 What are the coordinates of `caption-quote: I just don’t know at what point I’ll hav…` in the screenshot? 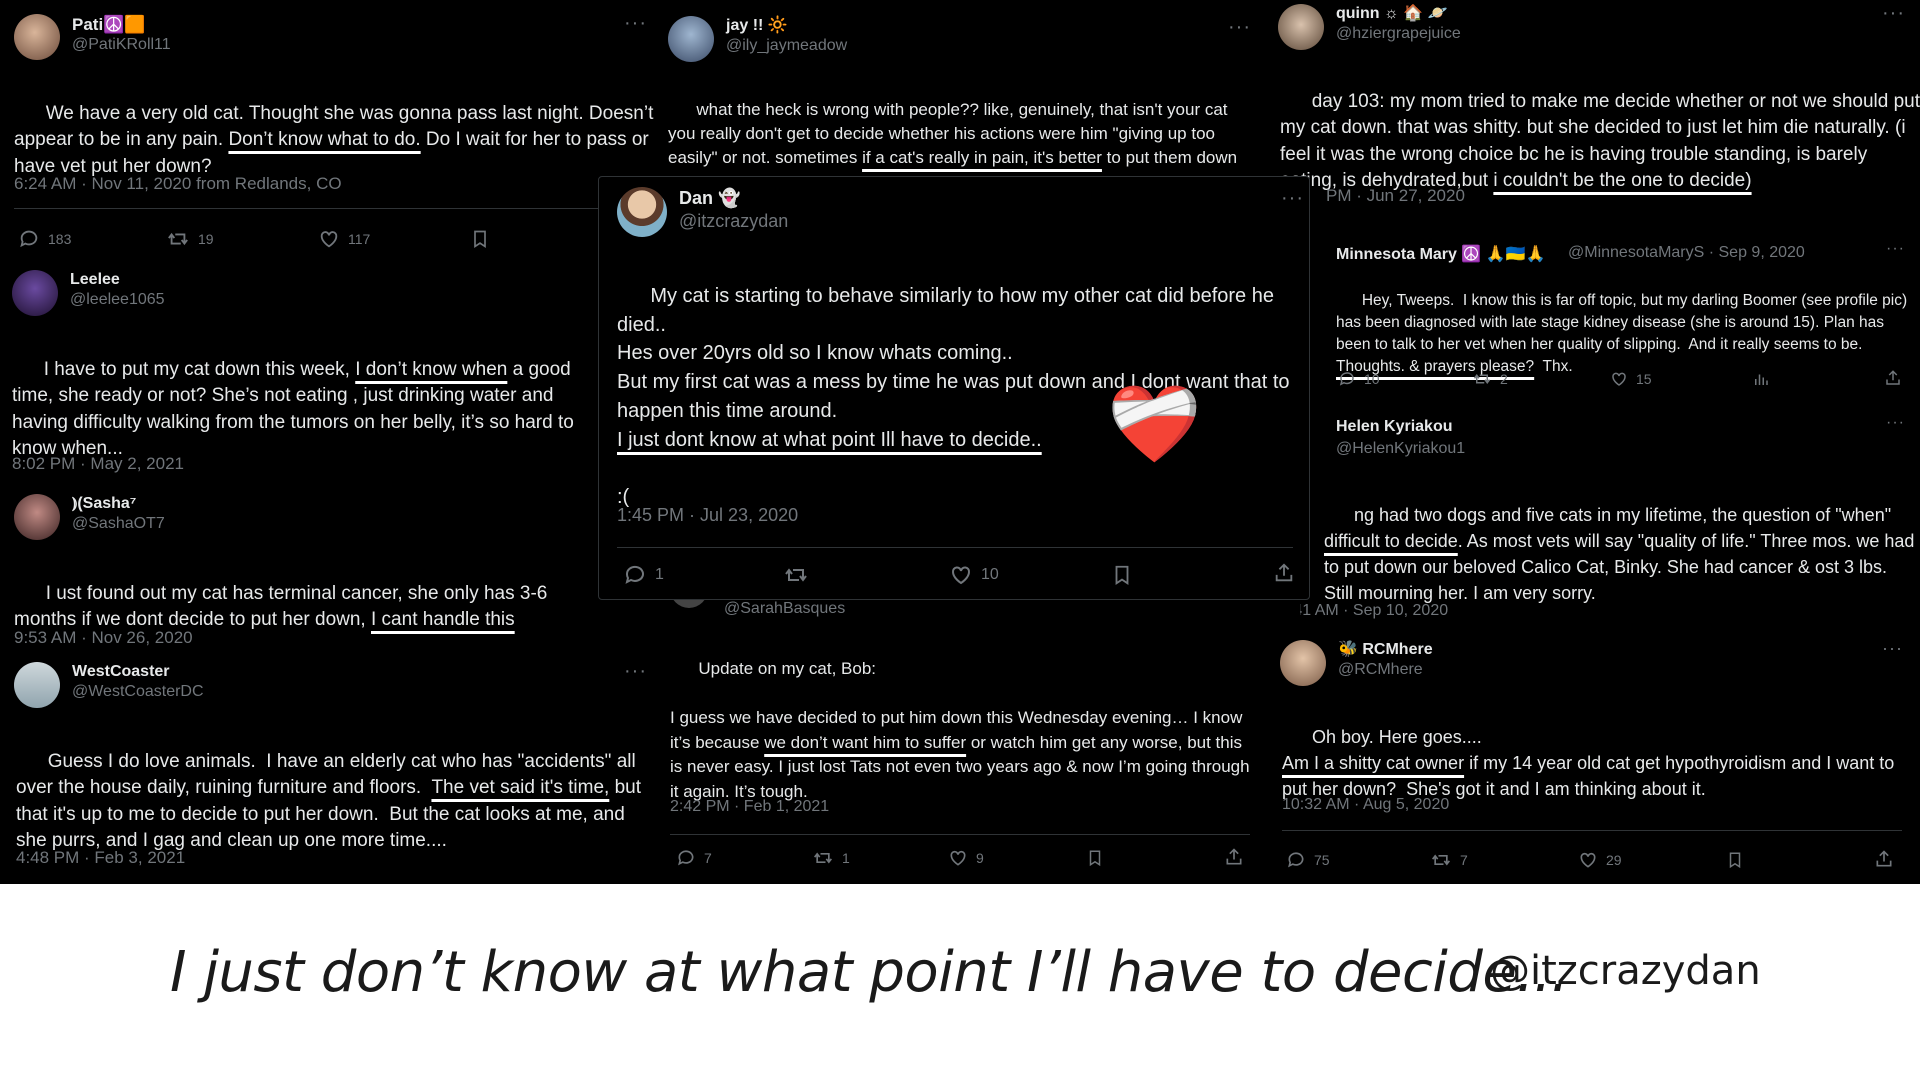 It's located at (869, 972).